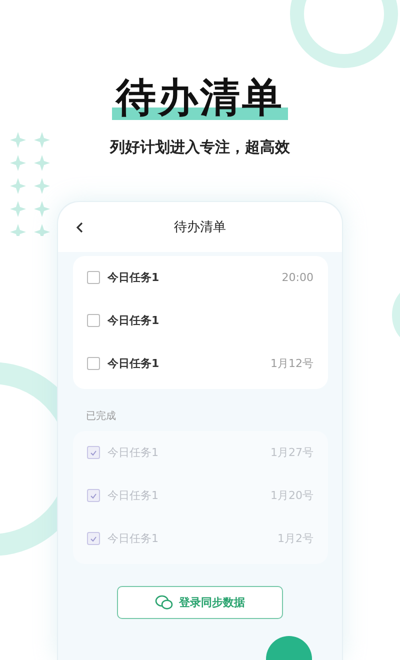 Image resolution: width=400 pixels, height=660 pixels. What do you see at coordinates (298, 277) in the screenshot?
I see `task-due: 20:00` at bounding box center [298, 277].